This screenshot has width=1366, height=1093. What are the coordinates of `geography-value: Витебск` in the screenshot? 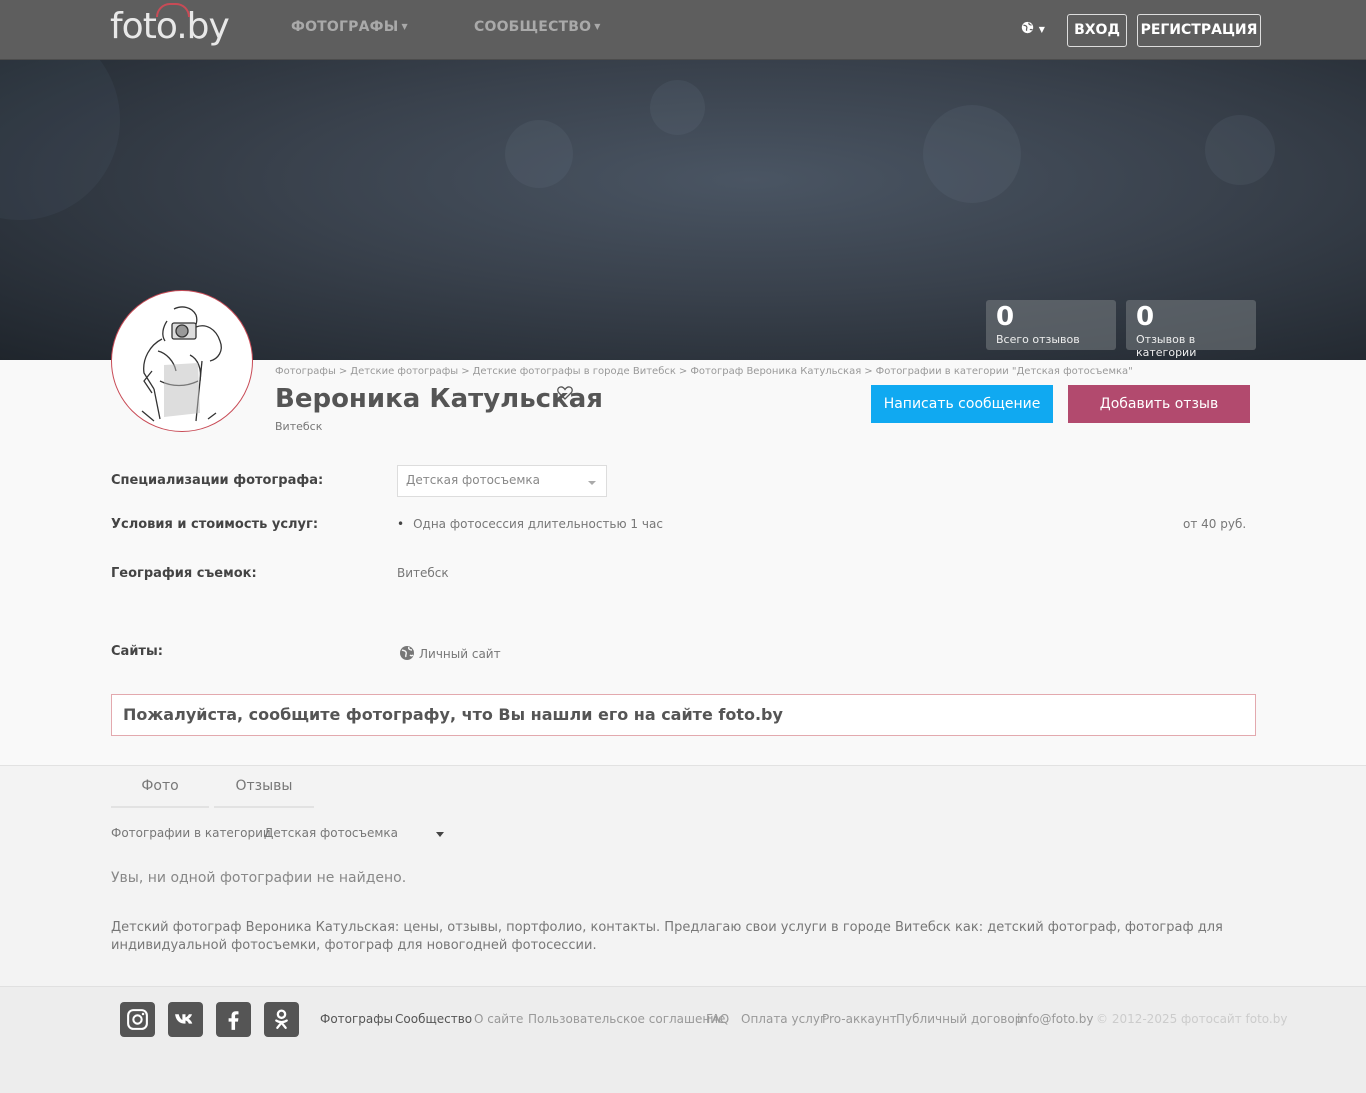 It's located at (423, 573).